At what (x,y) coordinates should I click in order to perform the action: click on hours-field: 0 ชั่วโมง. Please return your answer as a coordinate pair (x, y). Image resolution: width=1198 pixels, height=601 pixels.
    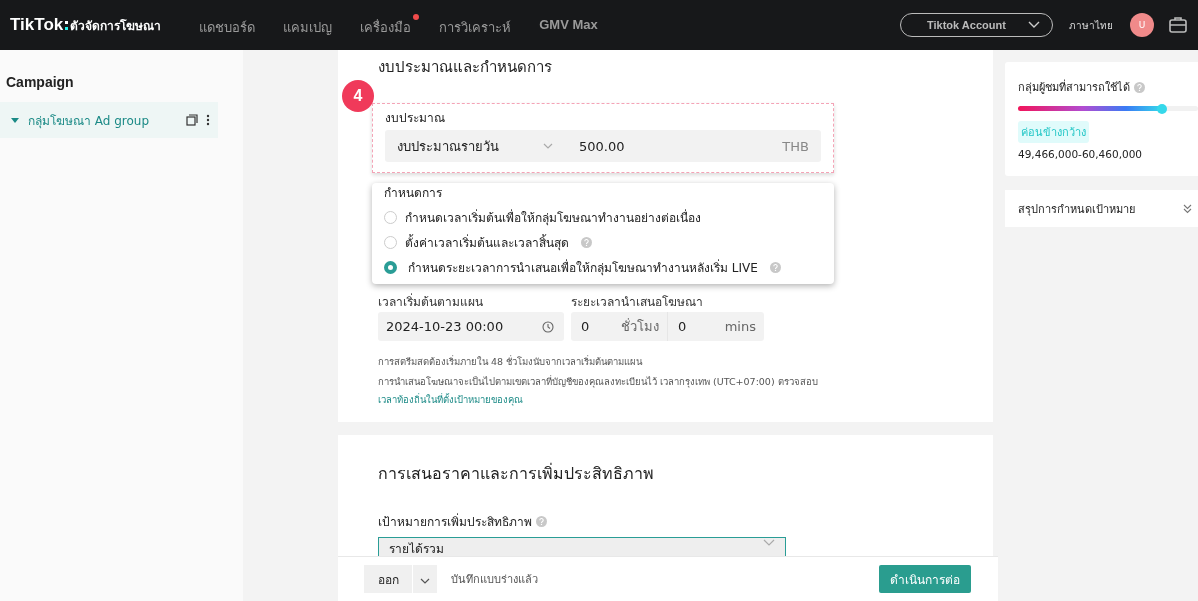
    Looking at the image, I should click on (619, 326).